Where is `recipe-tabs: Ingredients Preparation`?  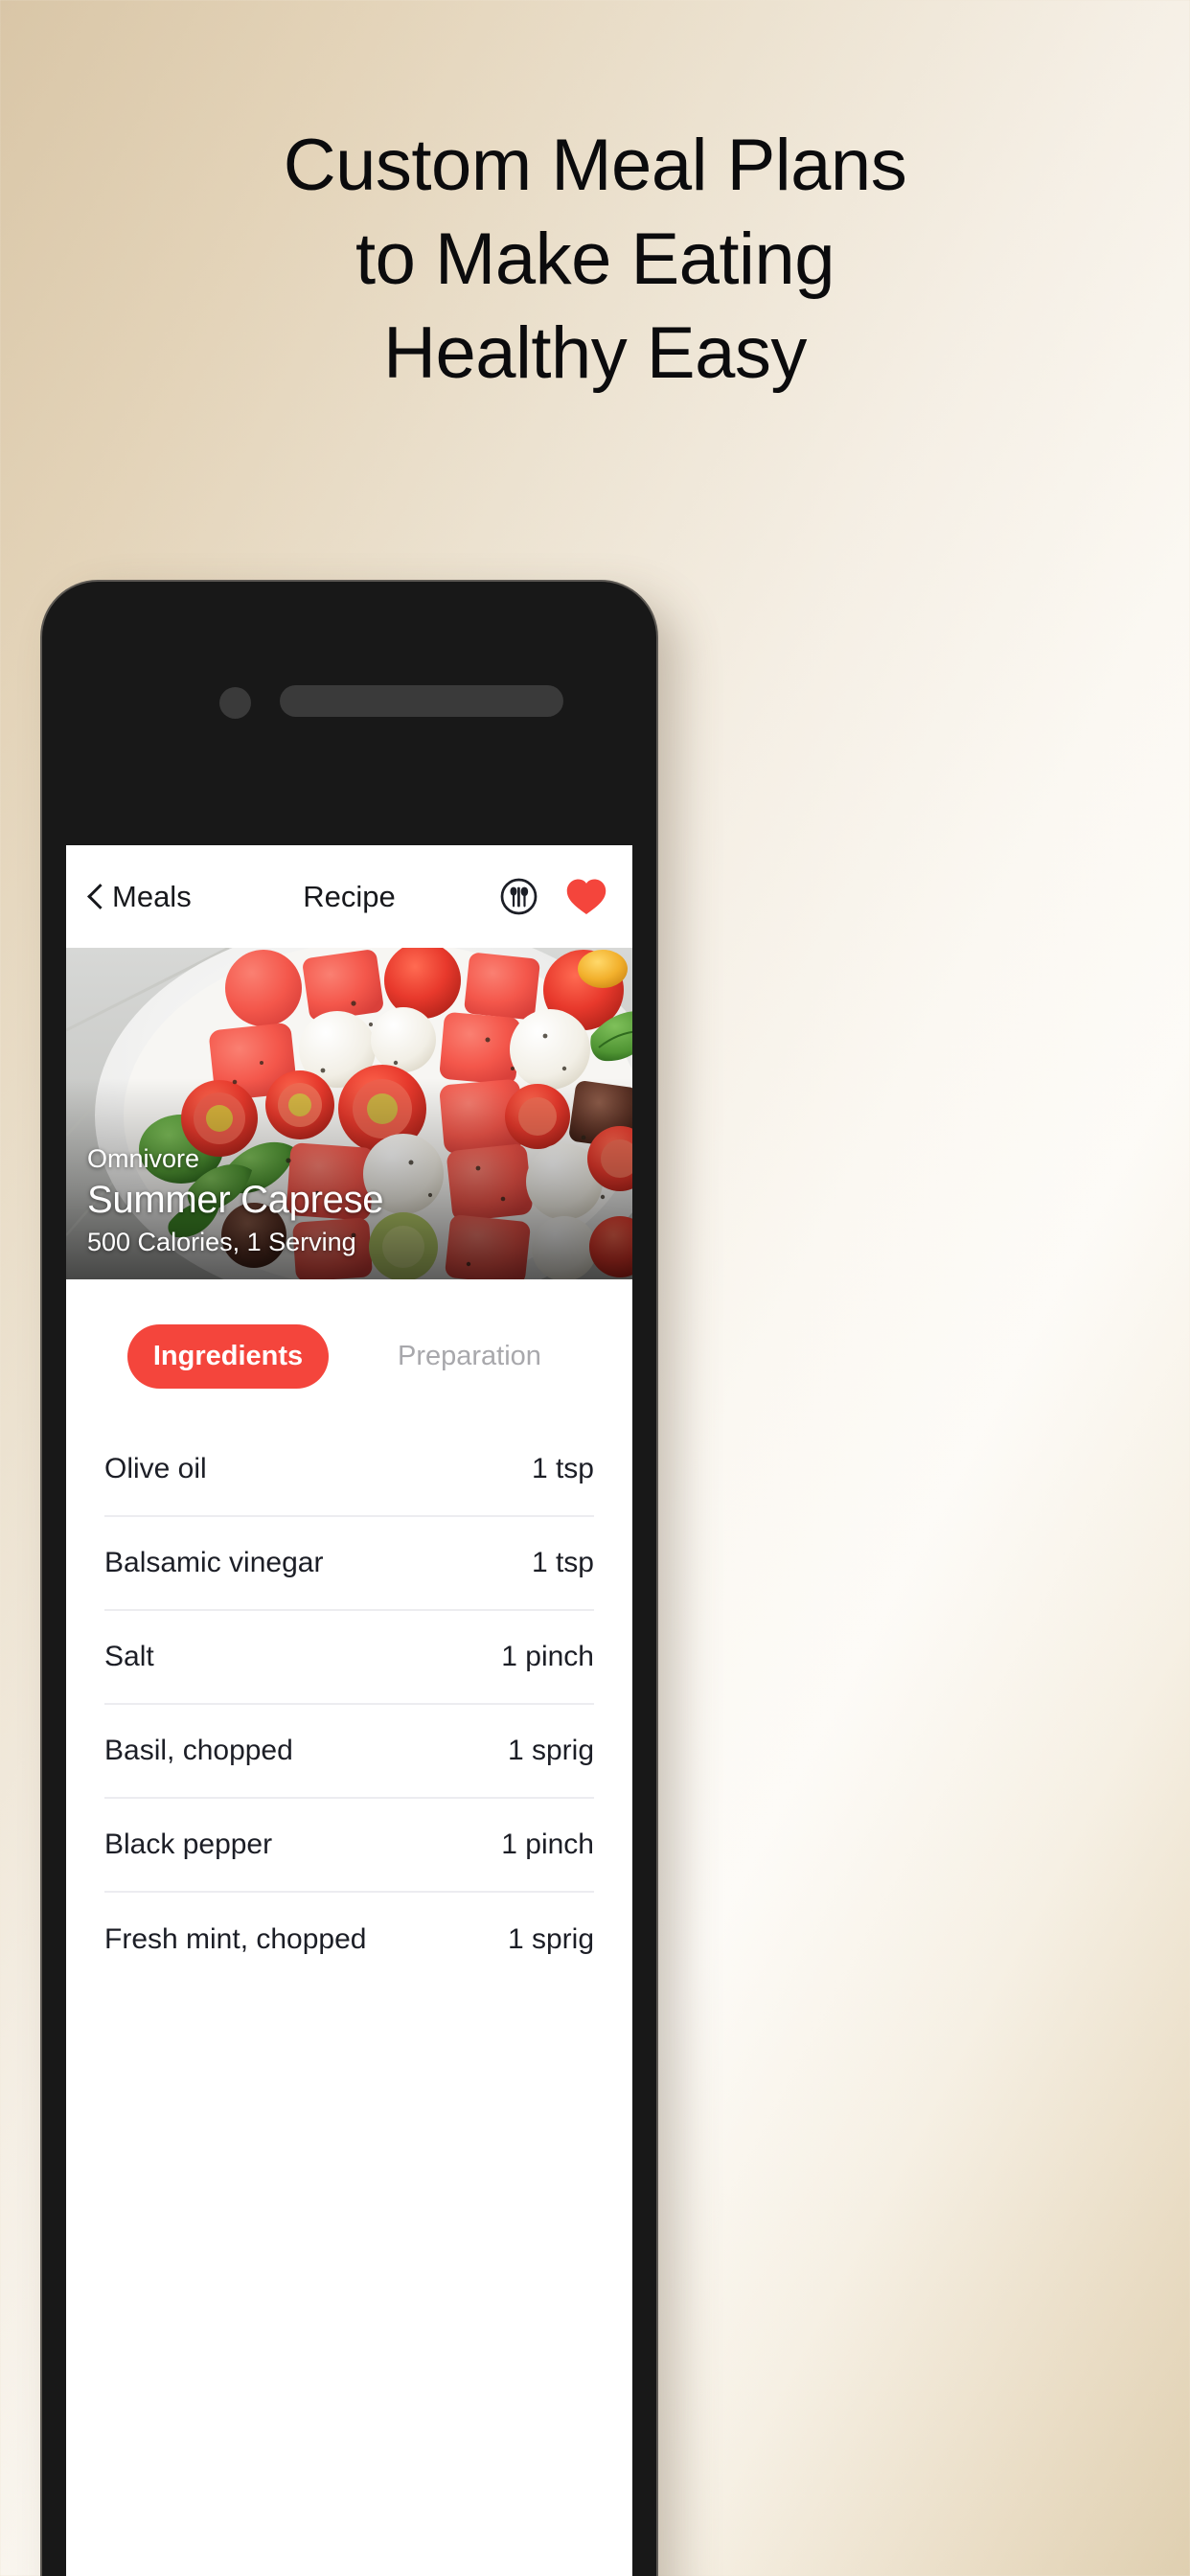
recipe-tabs: Ingredients Preparation is located at coordinates (349, 1351).